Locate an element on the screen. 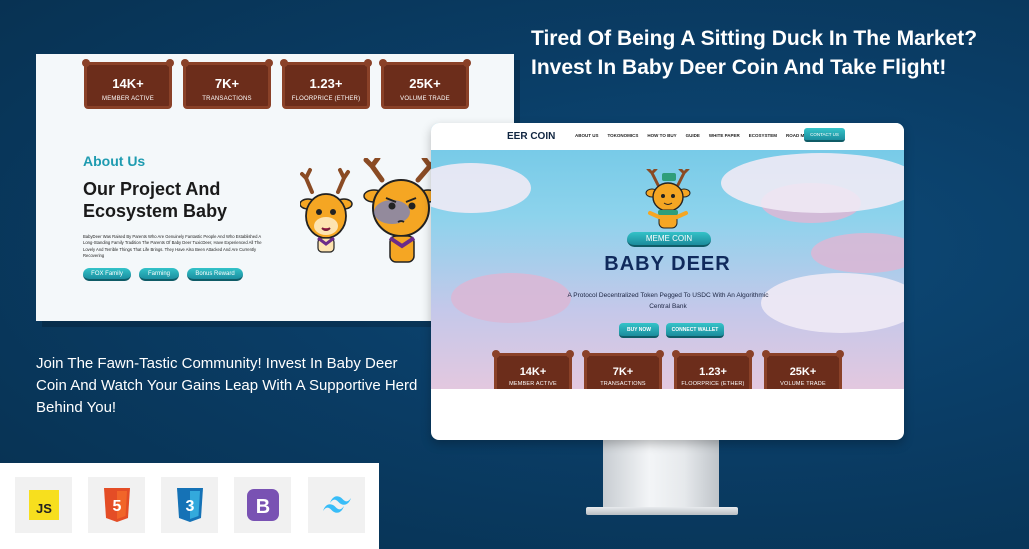 Image resolution: width=1029 pixels, height=549 pixels. nav-item-white-paper: WHITE PAPER is located at coordinates (724, 135).